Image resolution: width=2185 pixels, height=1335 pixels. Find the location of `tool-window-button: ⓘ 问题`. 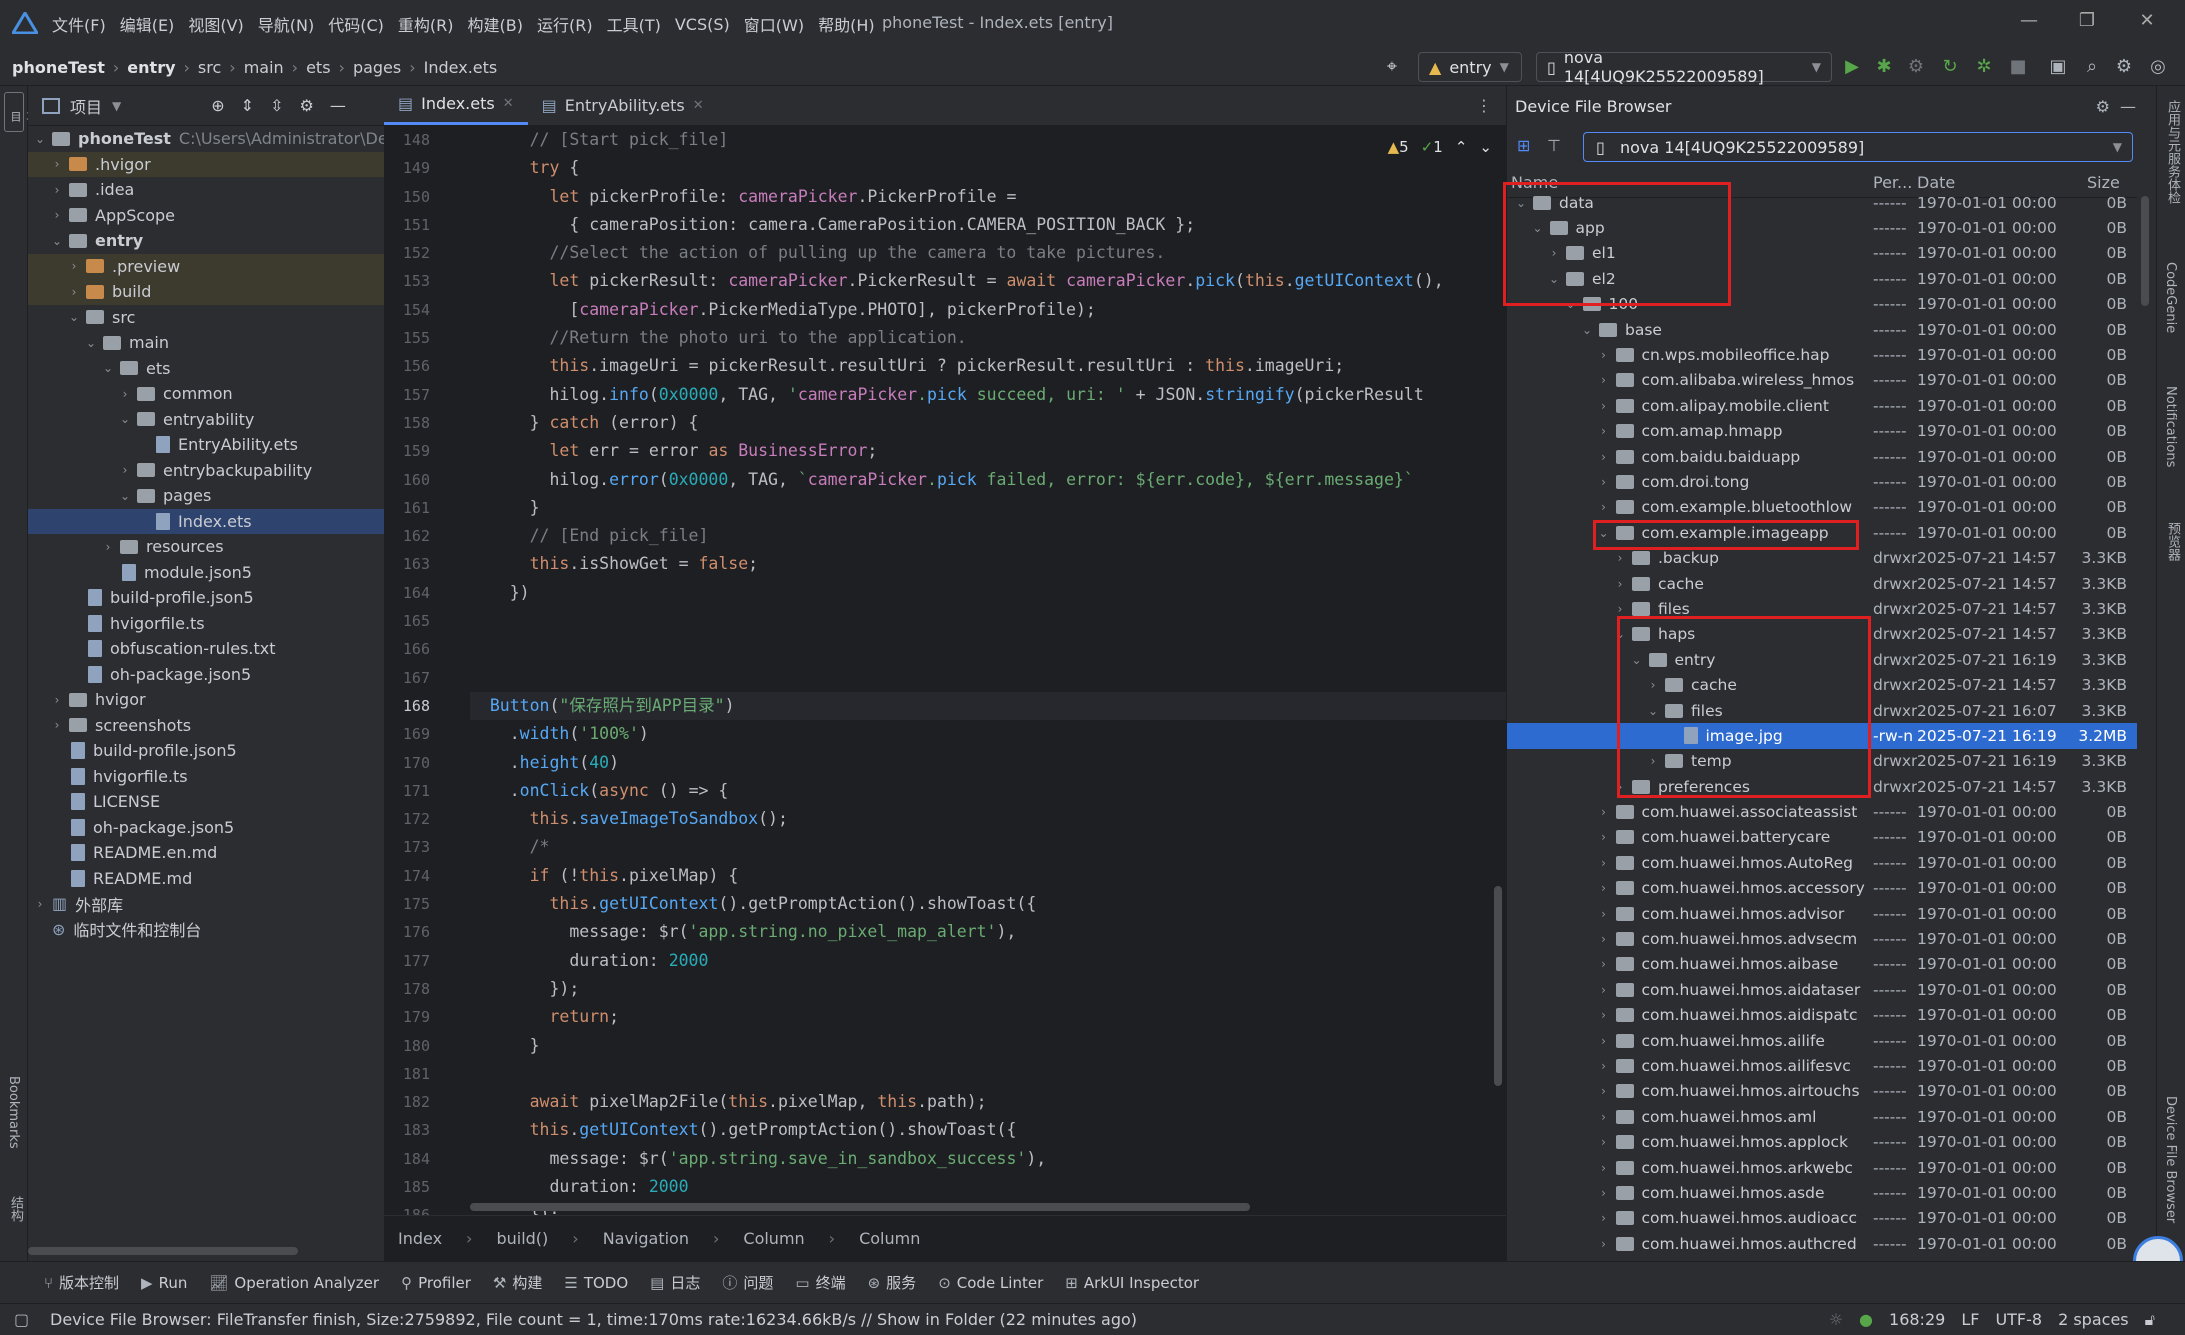

tool-window-button: ⓘ 问题 is located at coordinates (747, 1282).